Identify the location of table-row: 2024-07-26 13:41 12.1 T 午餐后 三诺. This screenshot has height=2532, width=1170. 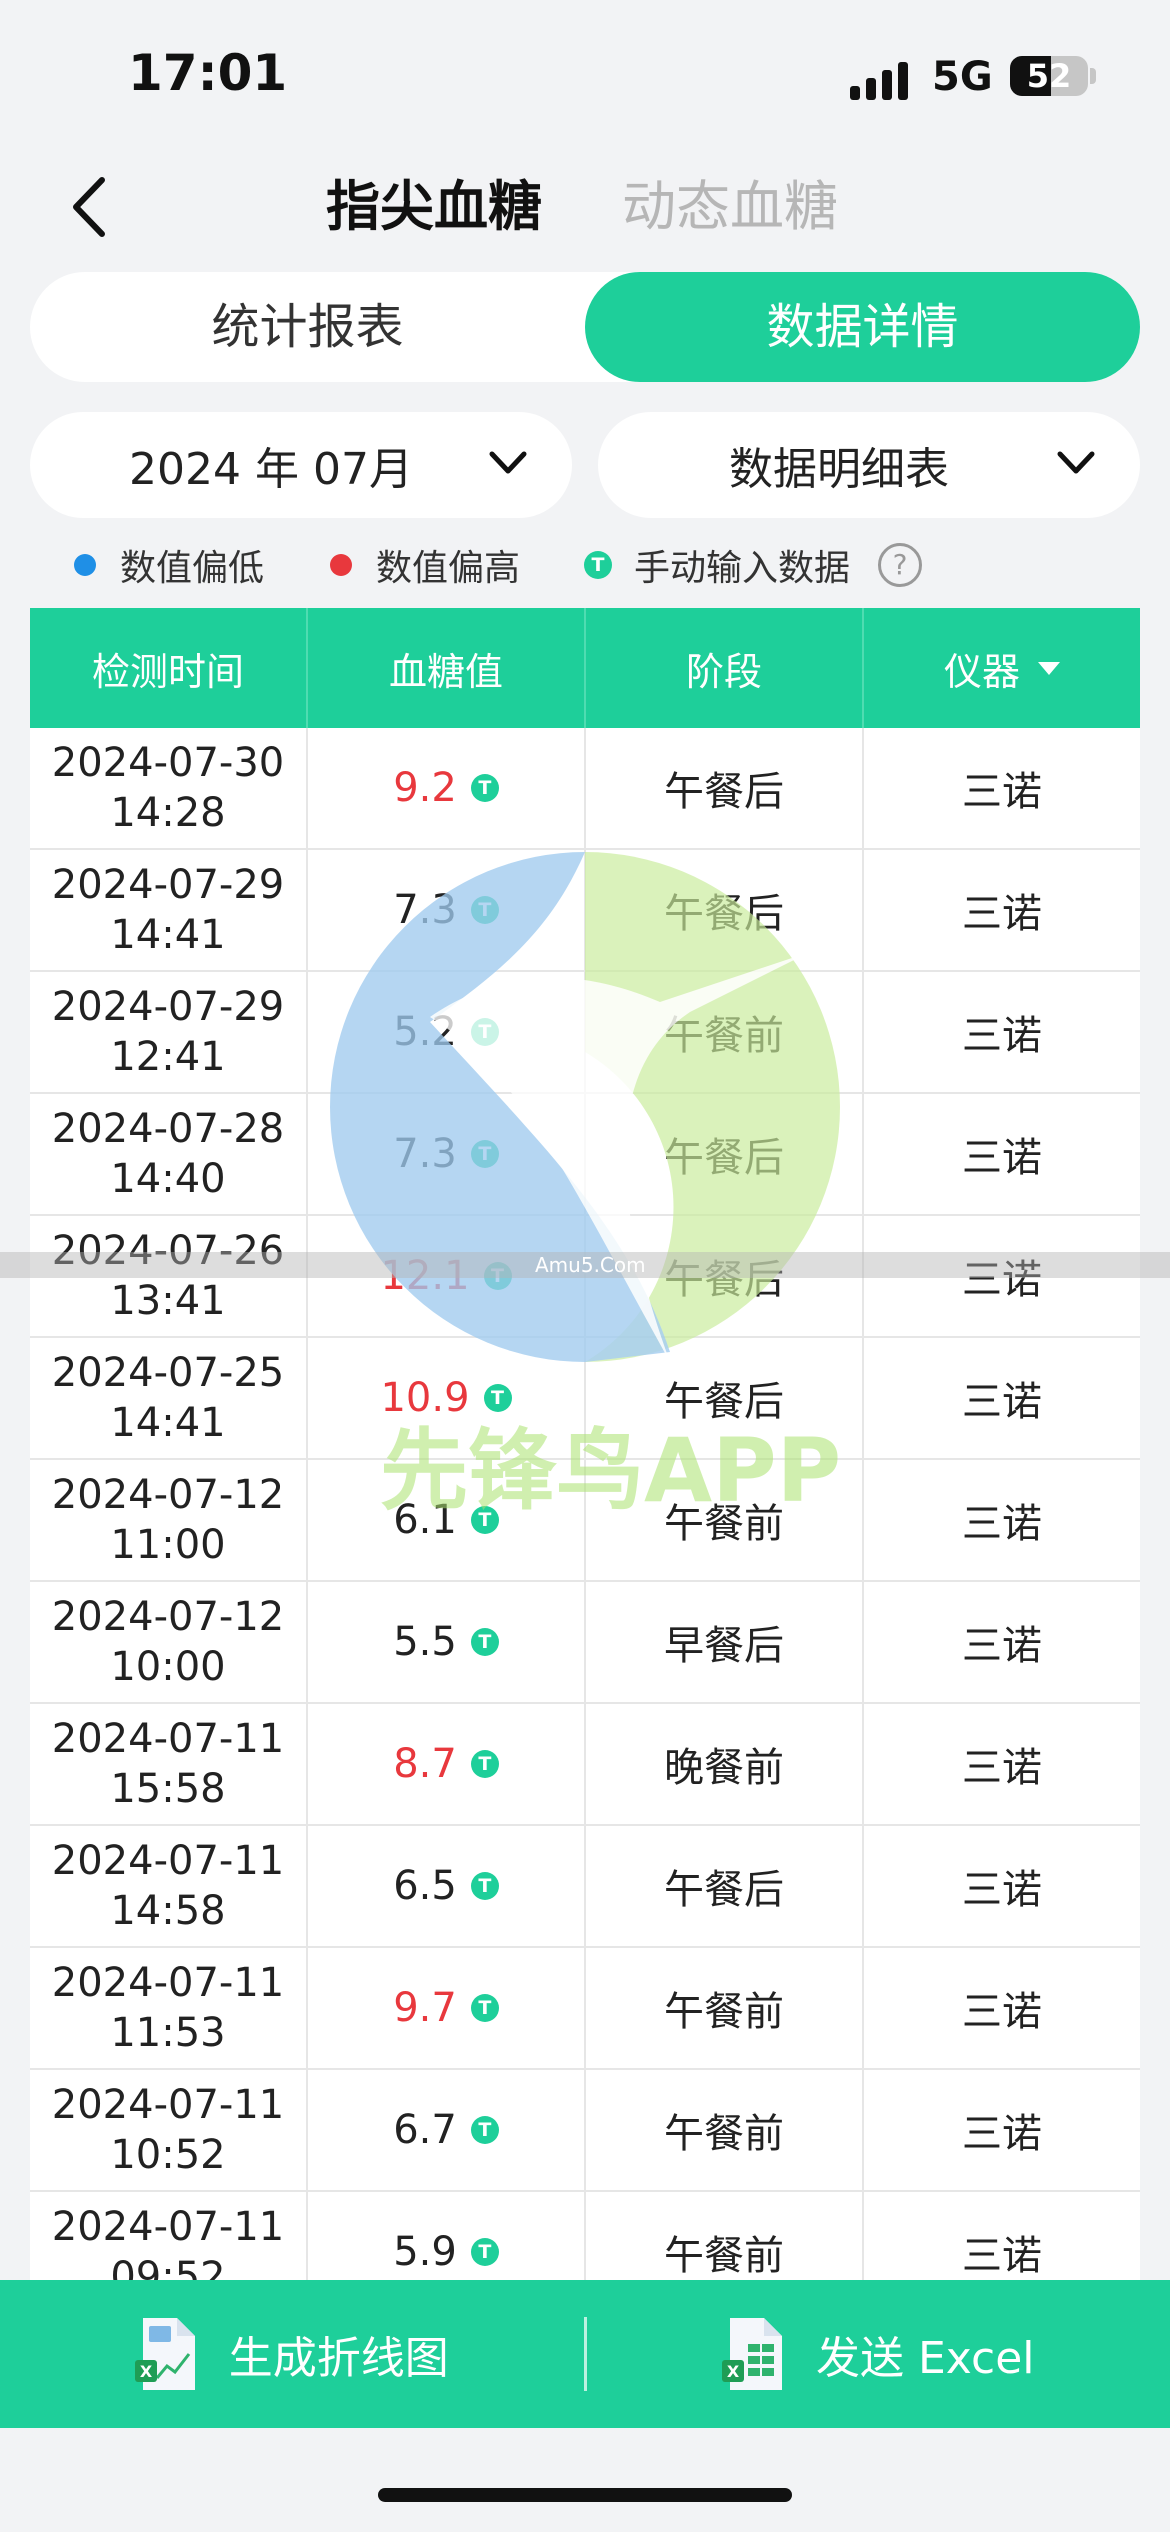
(585, 1277).